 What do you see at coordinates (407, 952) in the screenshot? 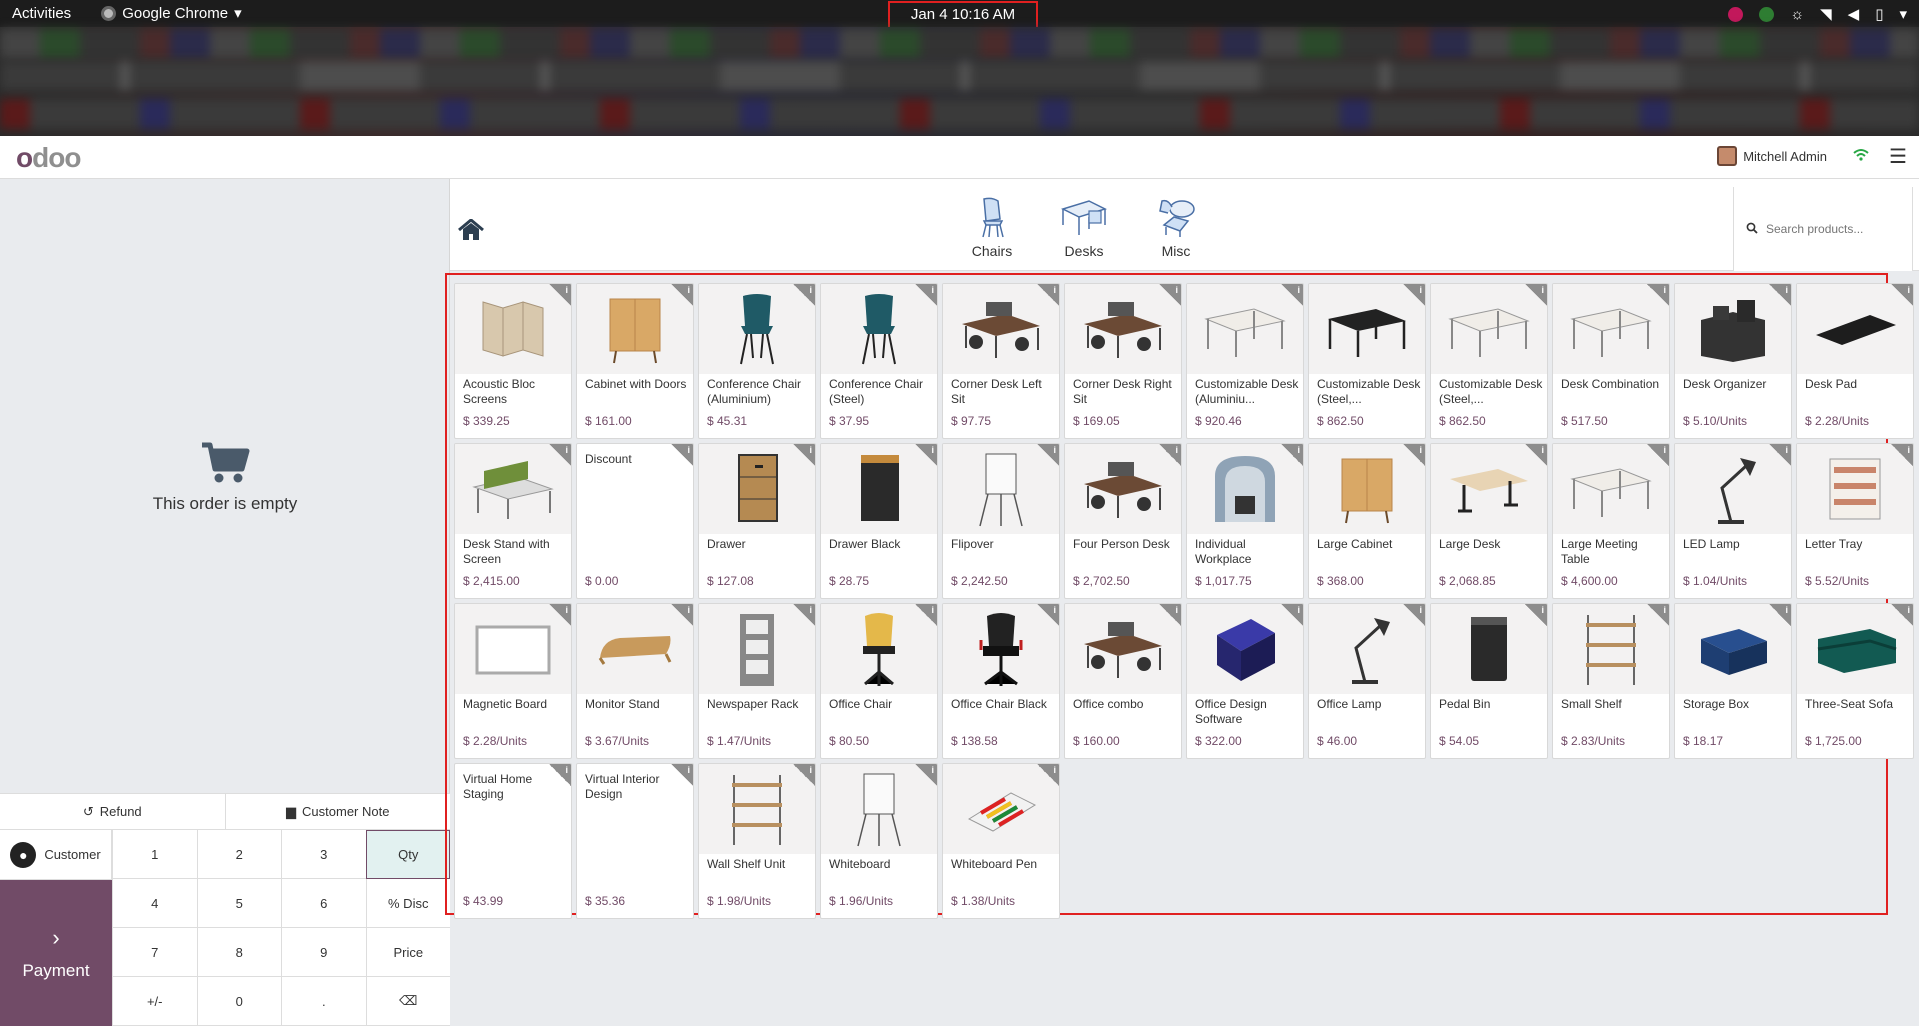
I see `numpad-key: Price` at bounding box center [407, 952].